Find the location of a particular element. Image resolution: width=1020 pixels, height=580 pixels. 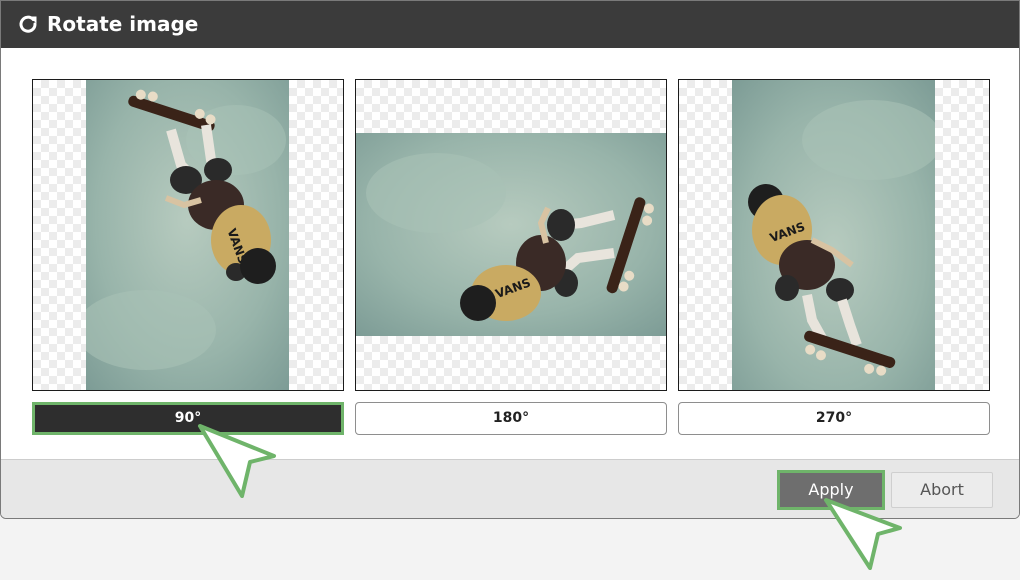

rotate-270-button: 270° is located at coordinates (834, 418).